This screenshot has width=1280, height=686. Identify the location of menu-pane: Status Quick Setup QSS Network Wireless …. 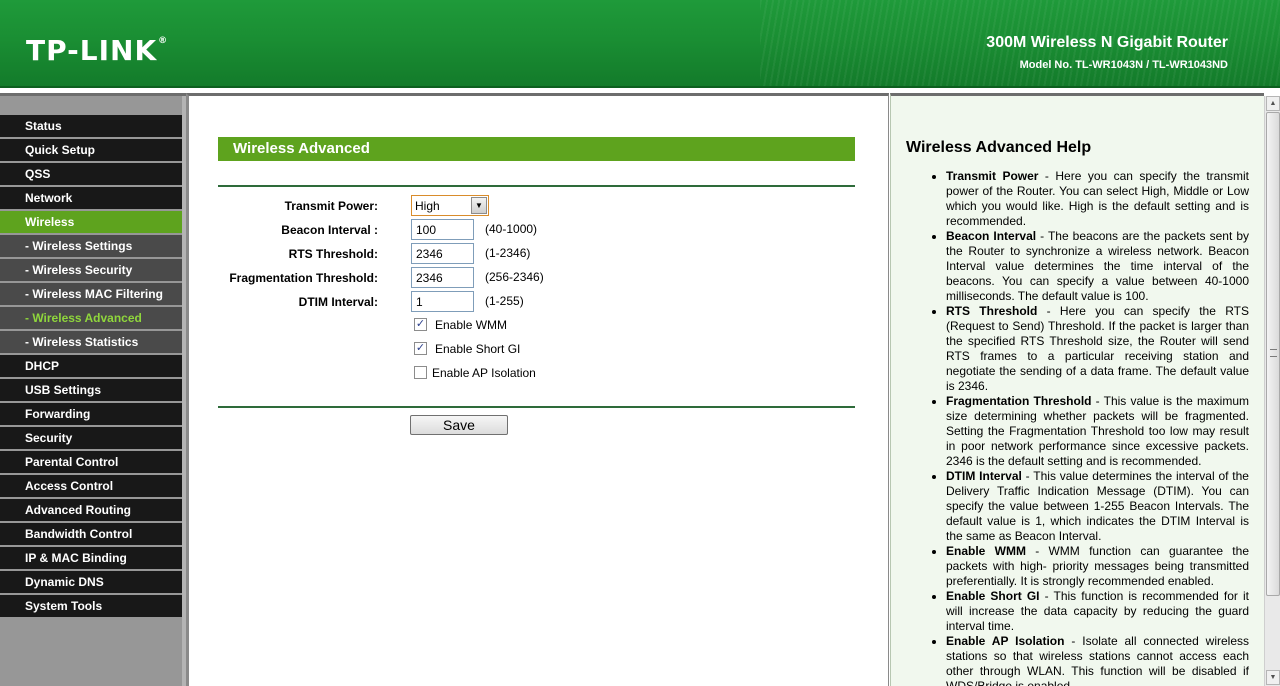
(93, 389).